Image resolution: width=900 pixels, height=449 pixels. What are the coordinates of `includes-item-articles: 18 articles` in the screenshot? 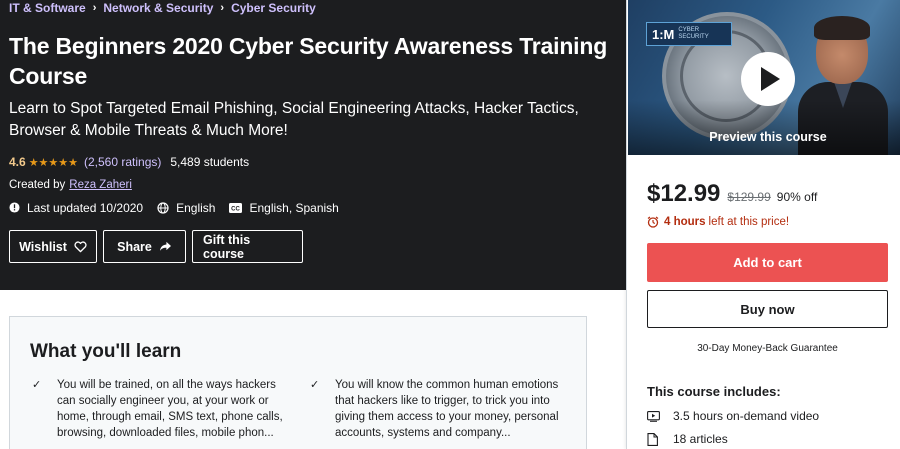 It's located at (687, 439).